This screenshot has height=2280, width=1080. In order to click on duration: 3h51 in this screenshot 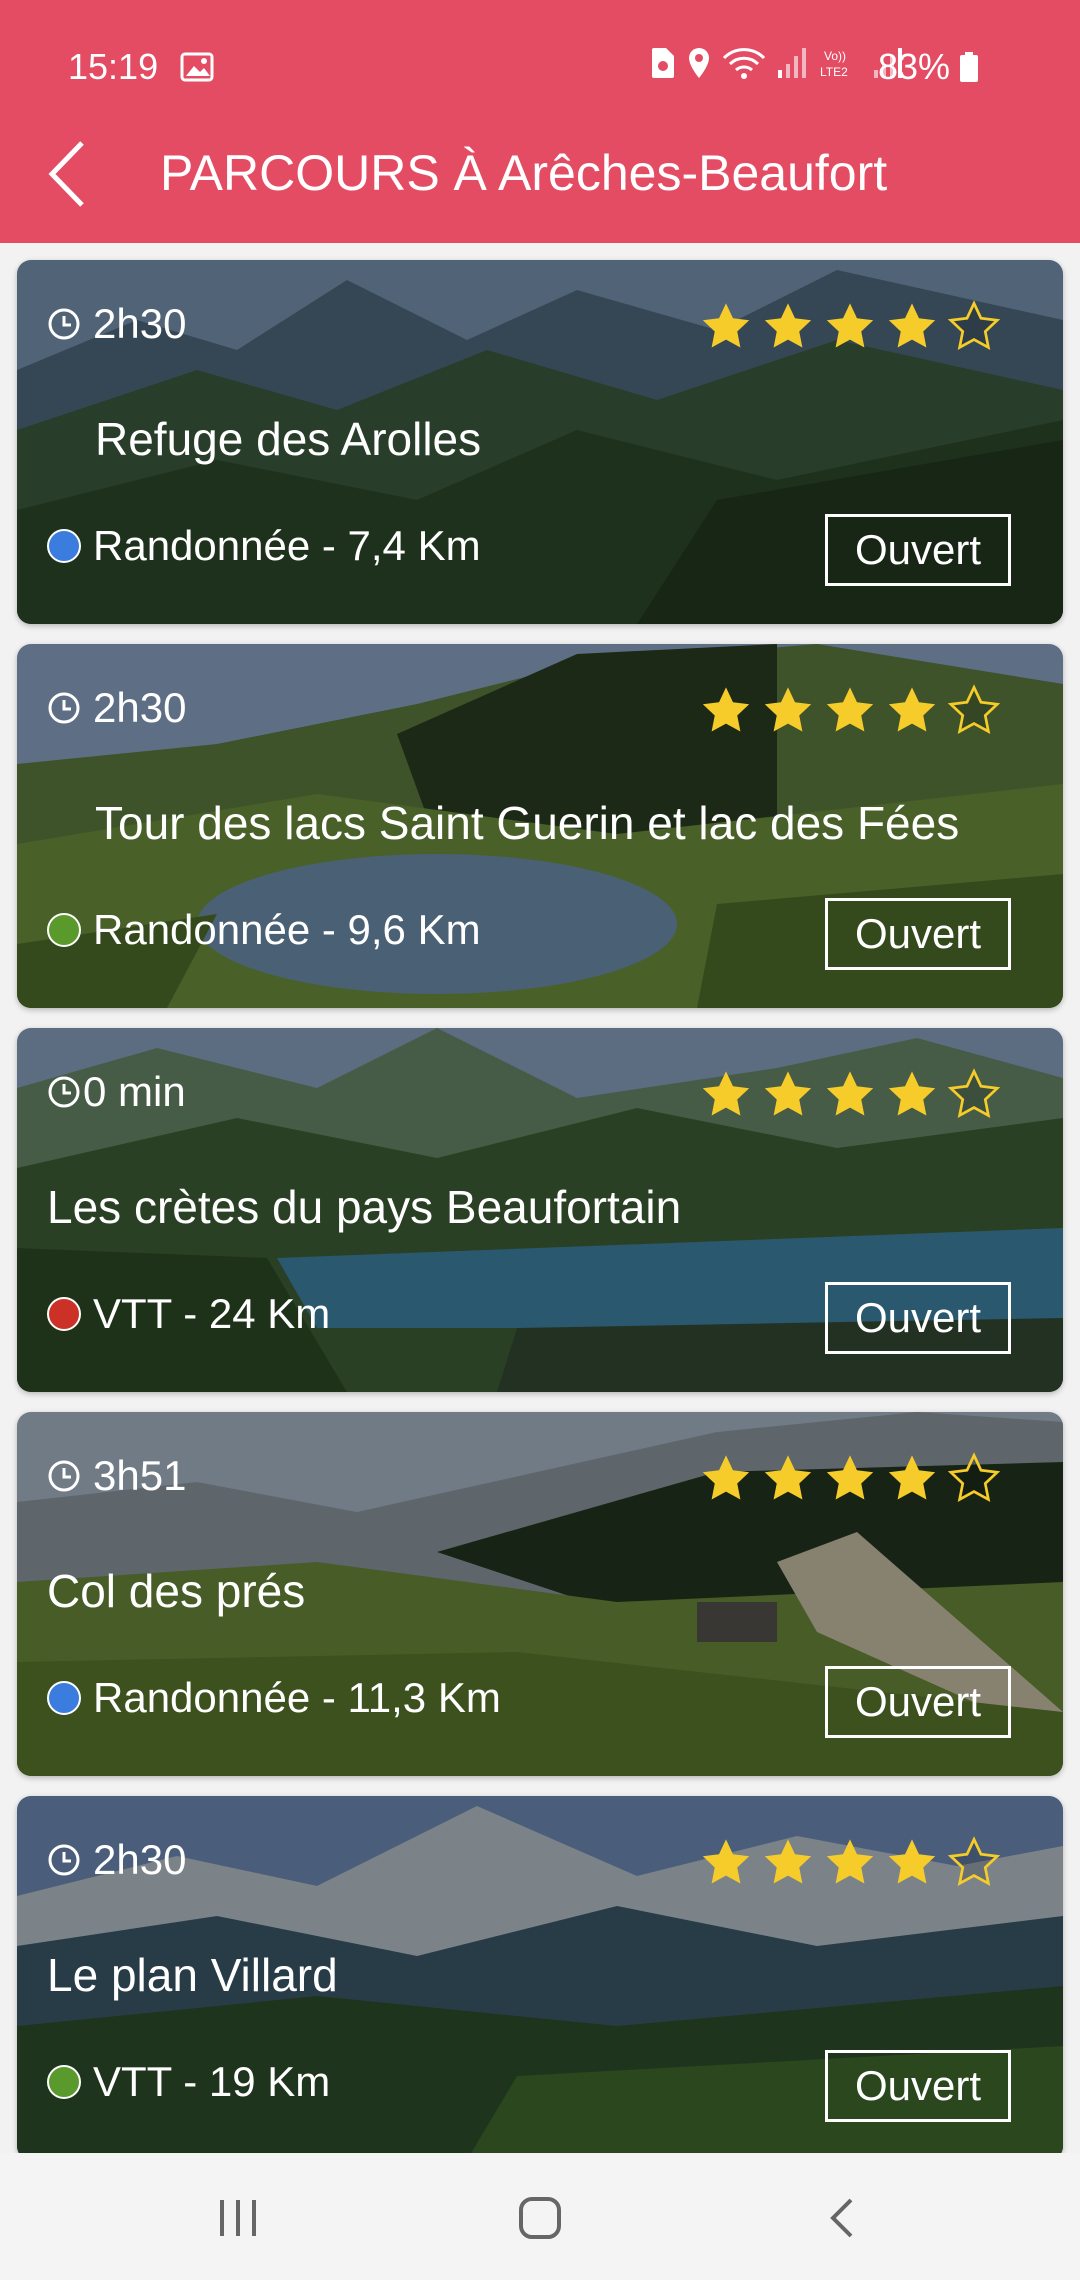, I will do `click(116, 1476)`.